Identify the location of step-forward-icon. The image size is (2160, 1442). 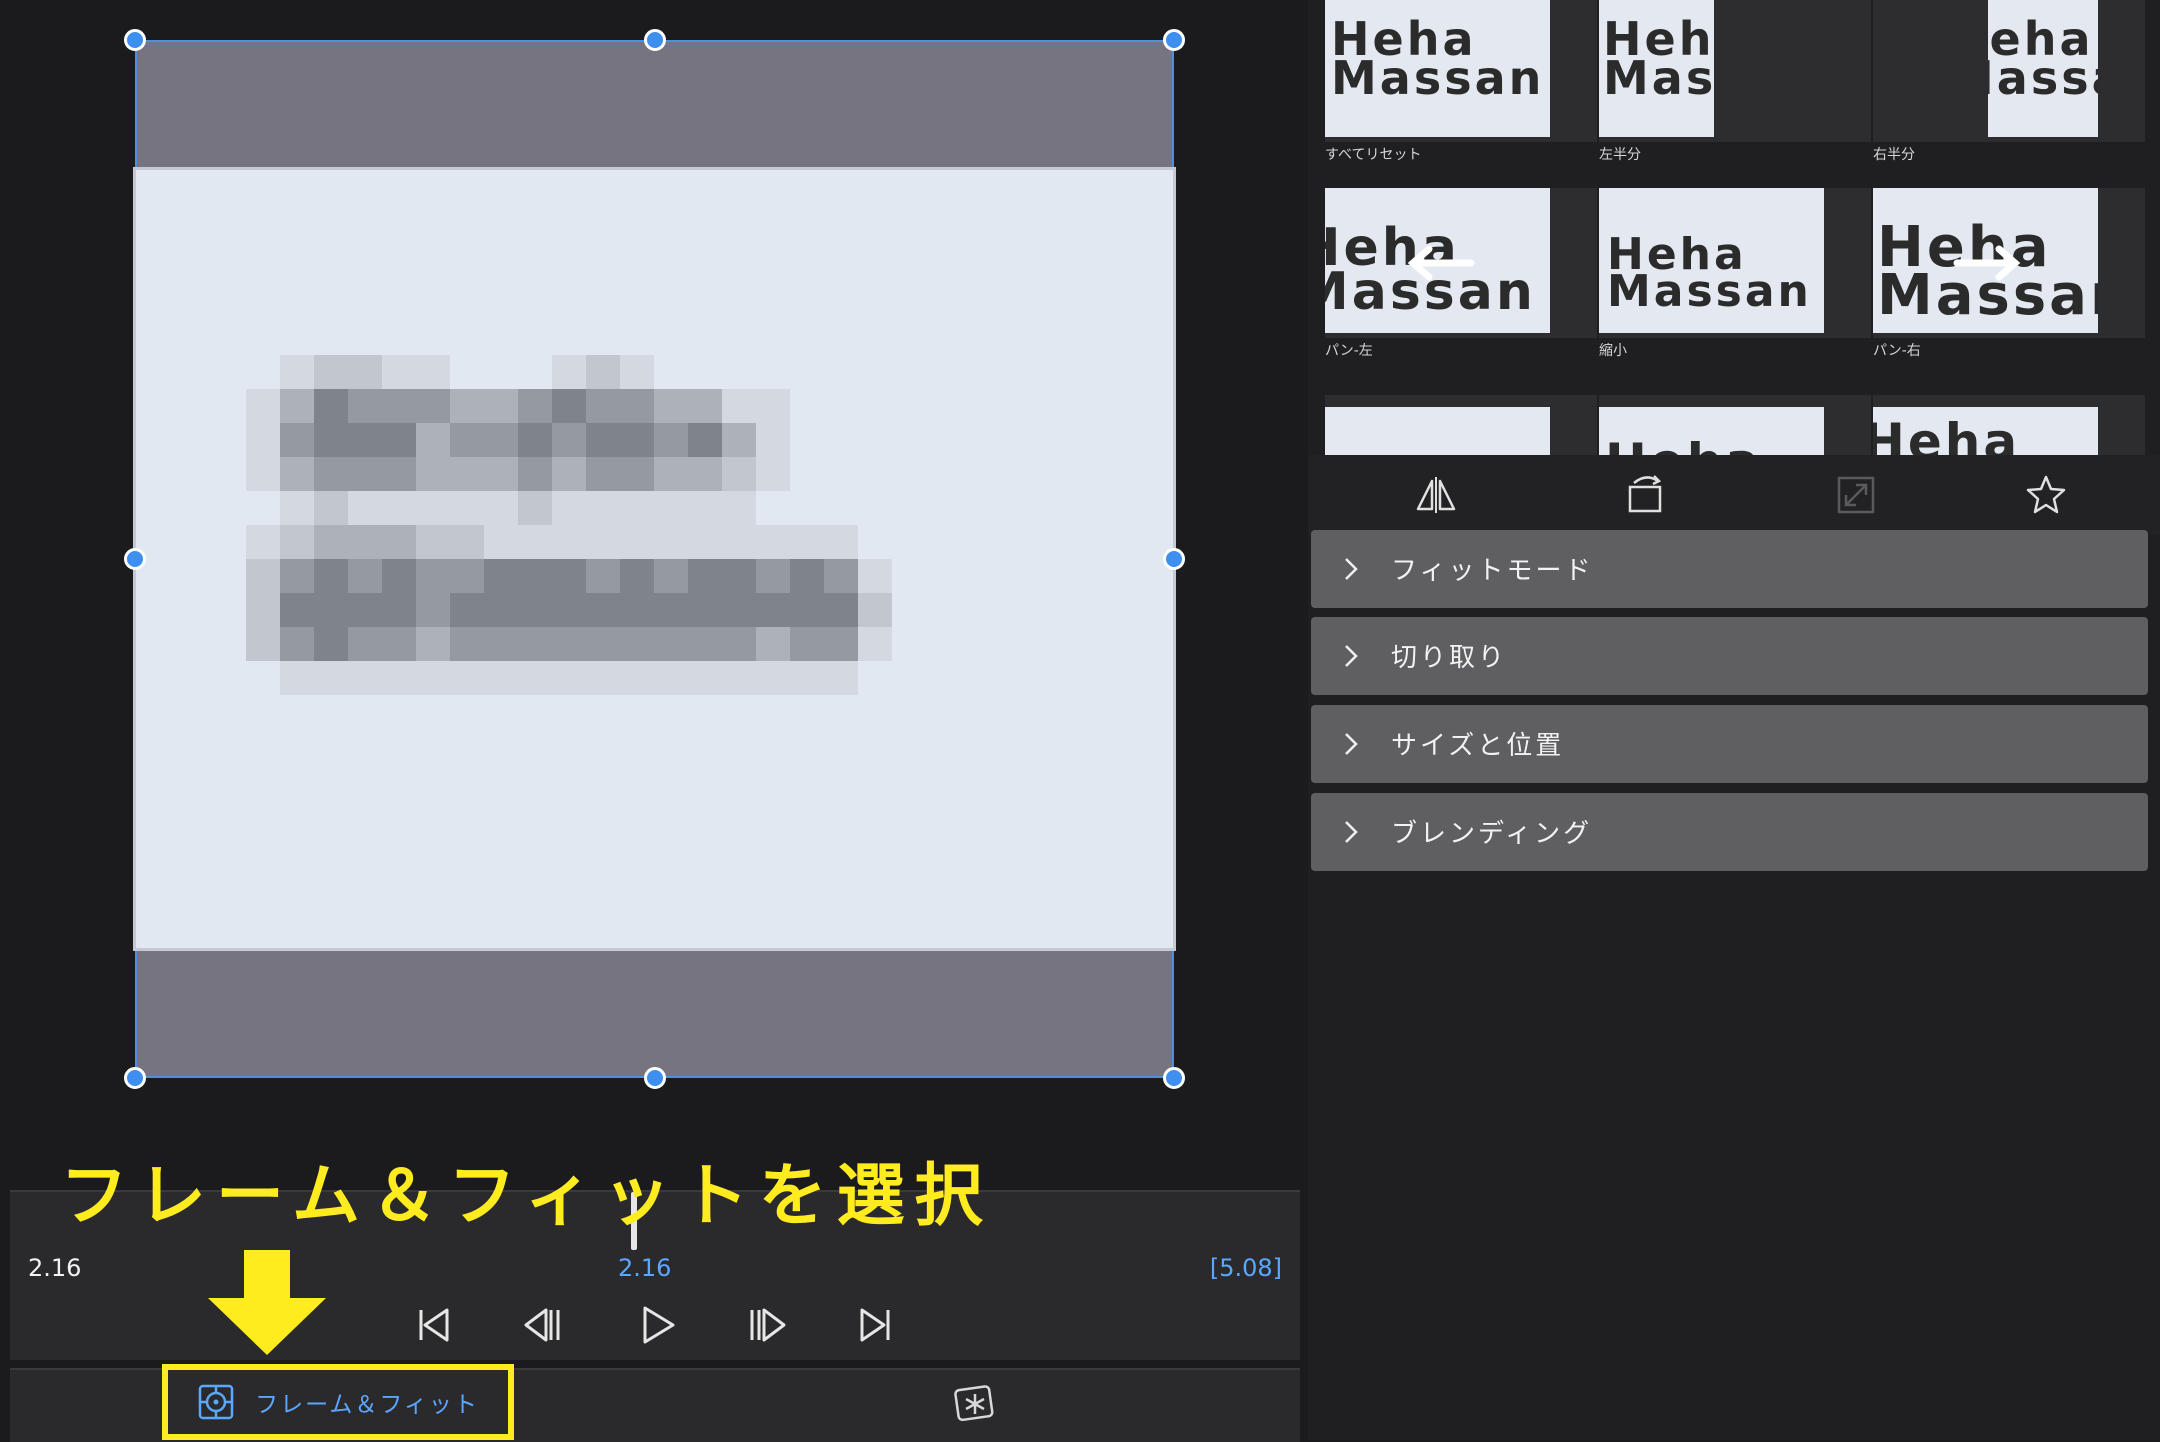
(767, 1325).